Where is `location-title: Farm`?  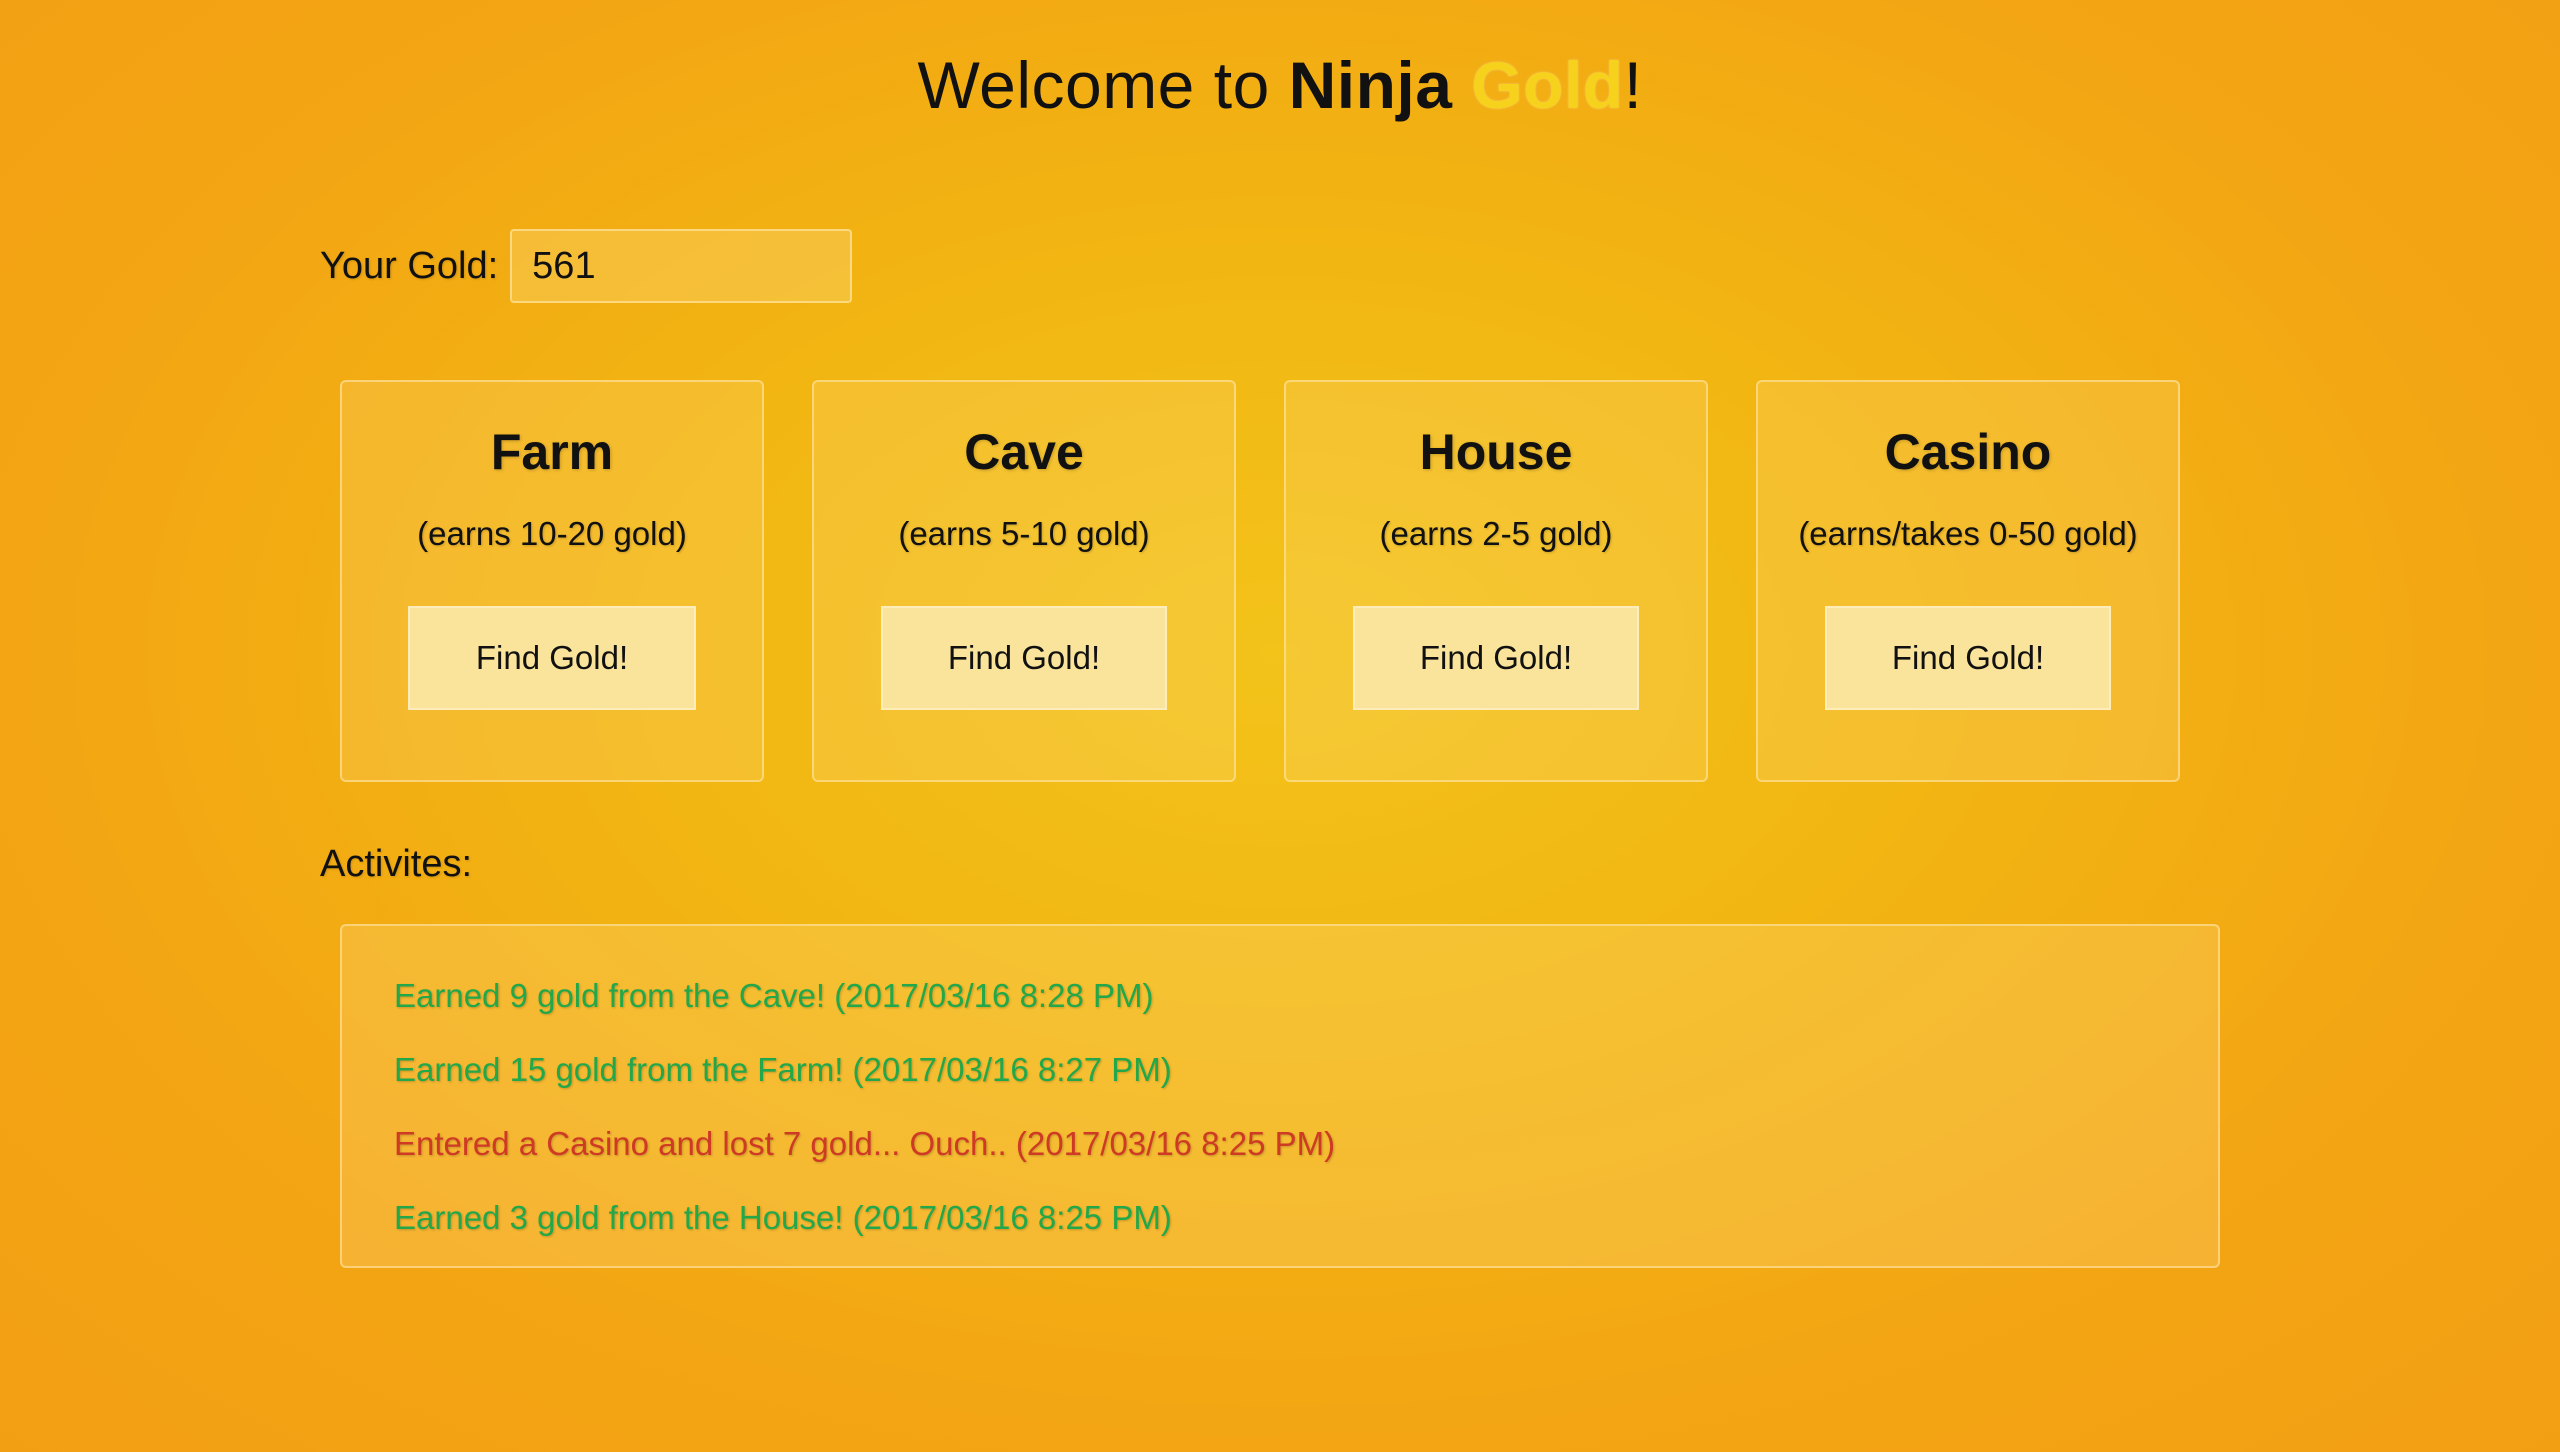
location-title: Farm is located at coordinates (552, 452).